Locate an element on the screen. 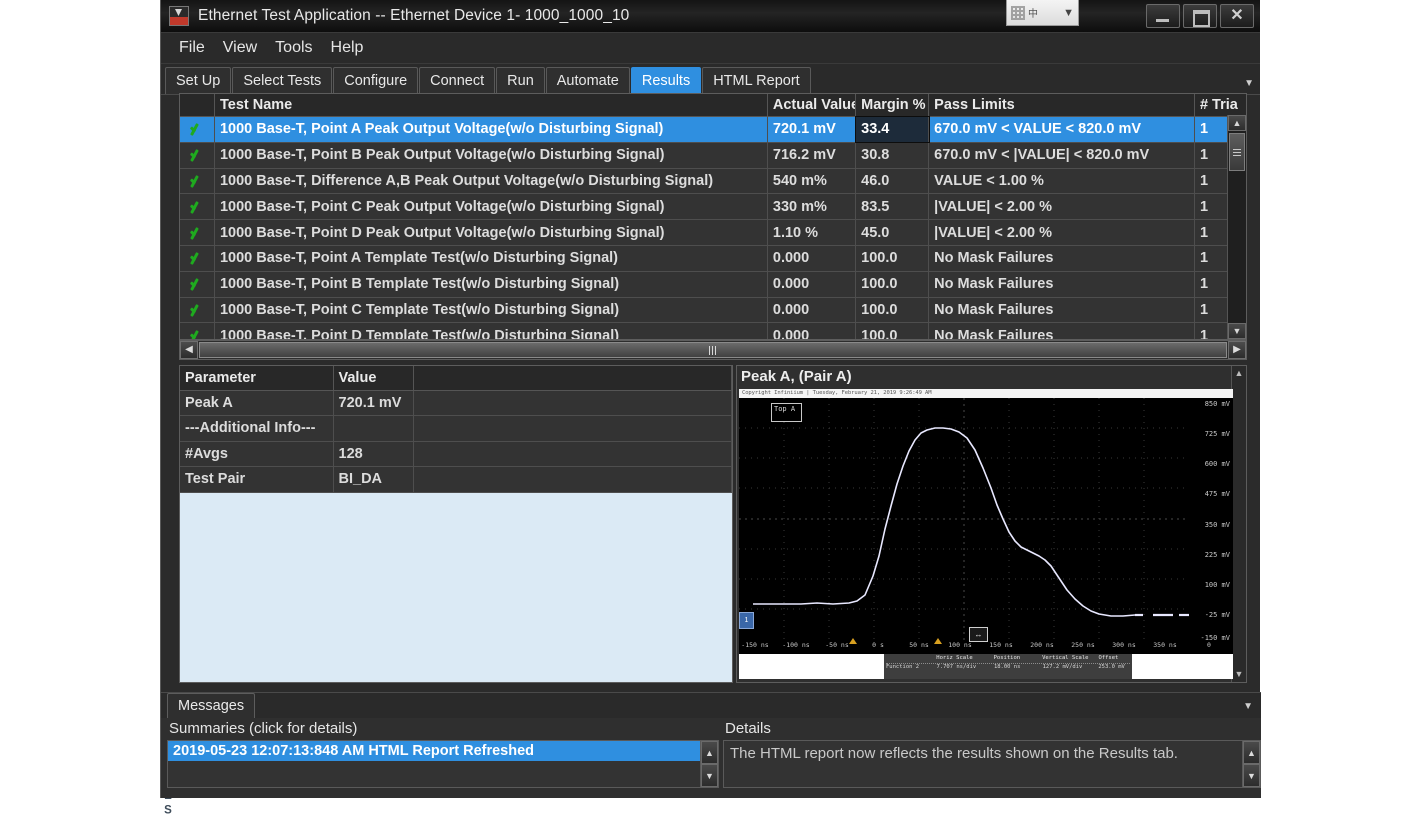 The height and width of the screenshot is (818, 1420). horizontal-cursor-handle: ↔ is located at coordinates (978, 634).